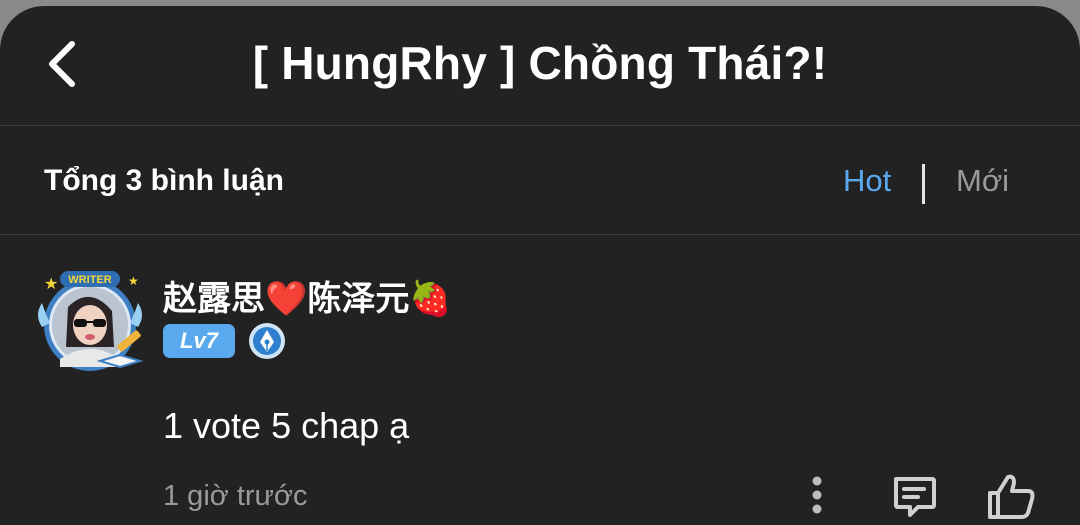 Image resolution: width=1080 pixels, height=525 pixels. What do you see at coordinates (235, 496) in the screenshot?
I see `comment-timestamp: 1 giờ trước` at bounding box center [235, 496].